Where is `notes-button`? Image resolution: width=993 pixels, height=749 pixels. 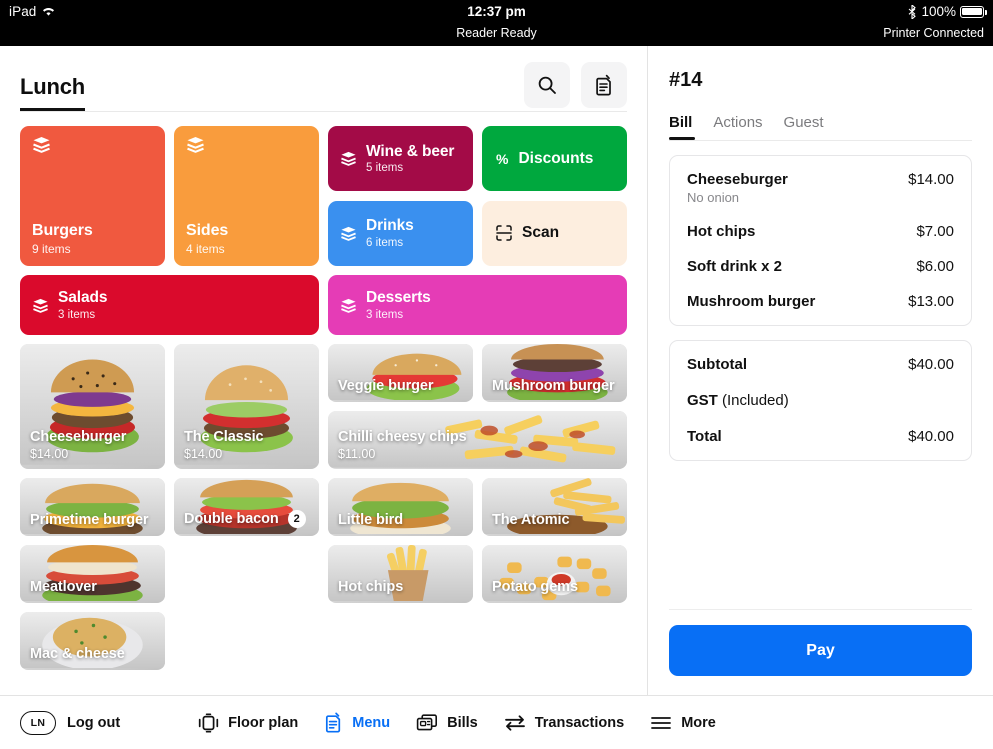
notes-button is located at coordinates (604, 85).